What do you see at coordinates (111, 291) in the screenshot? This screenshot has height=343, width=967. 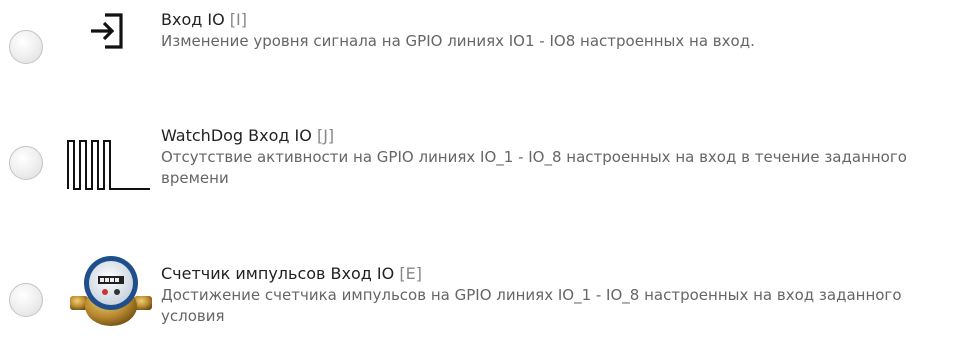 I see `water-meter-icon` at bounding box center [111, 291].